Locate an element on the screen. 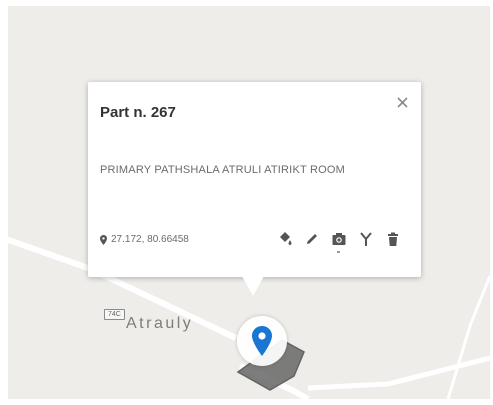 Image resolution: width=493 pixels, height=405 pixels. place-label: Atrauly is located at coordinates (160, 323).